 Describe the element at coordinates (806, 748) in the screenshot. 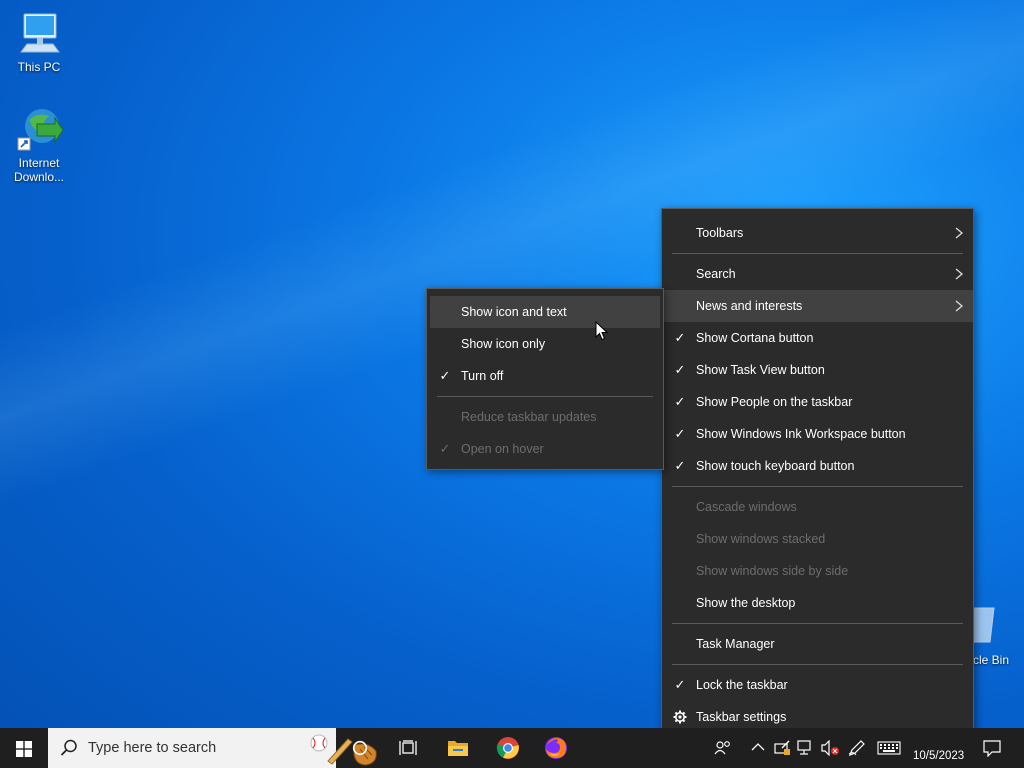

I see `network-icon` at that location.